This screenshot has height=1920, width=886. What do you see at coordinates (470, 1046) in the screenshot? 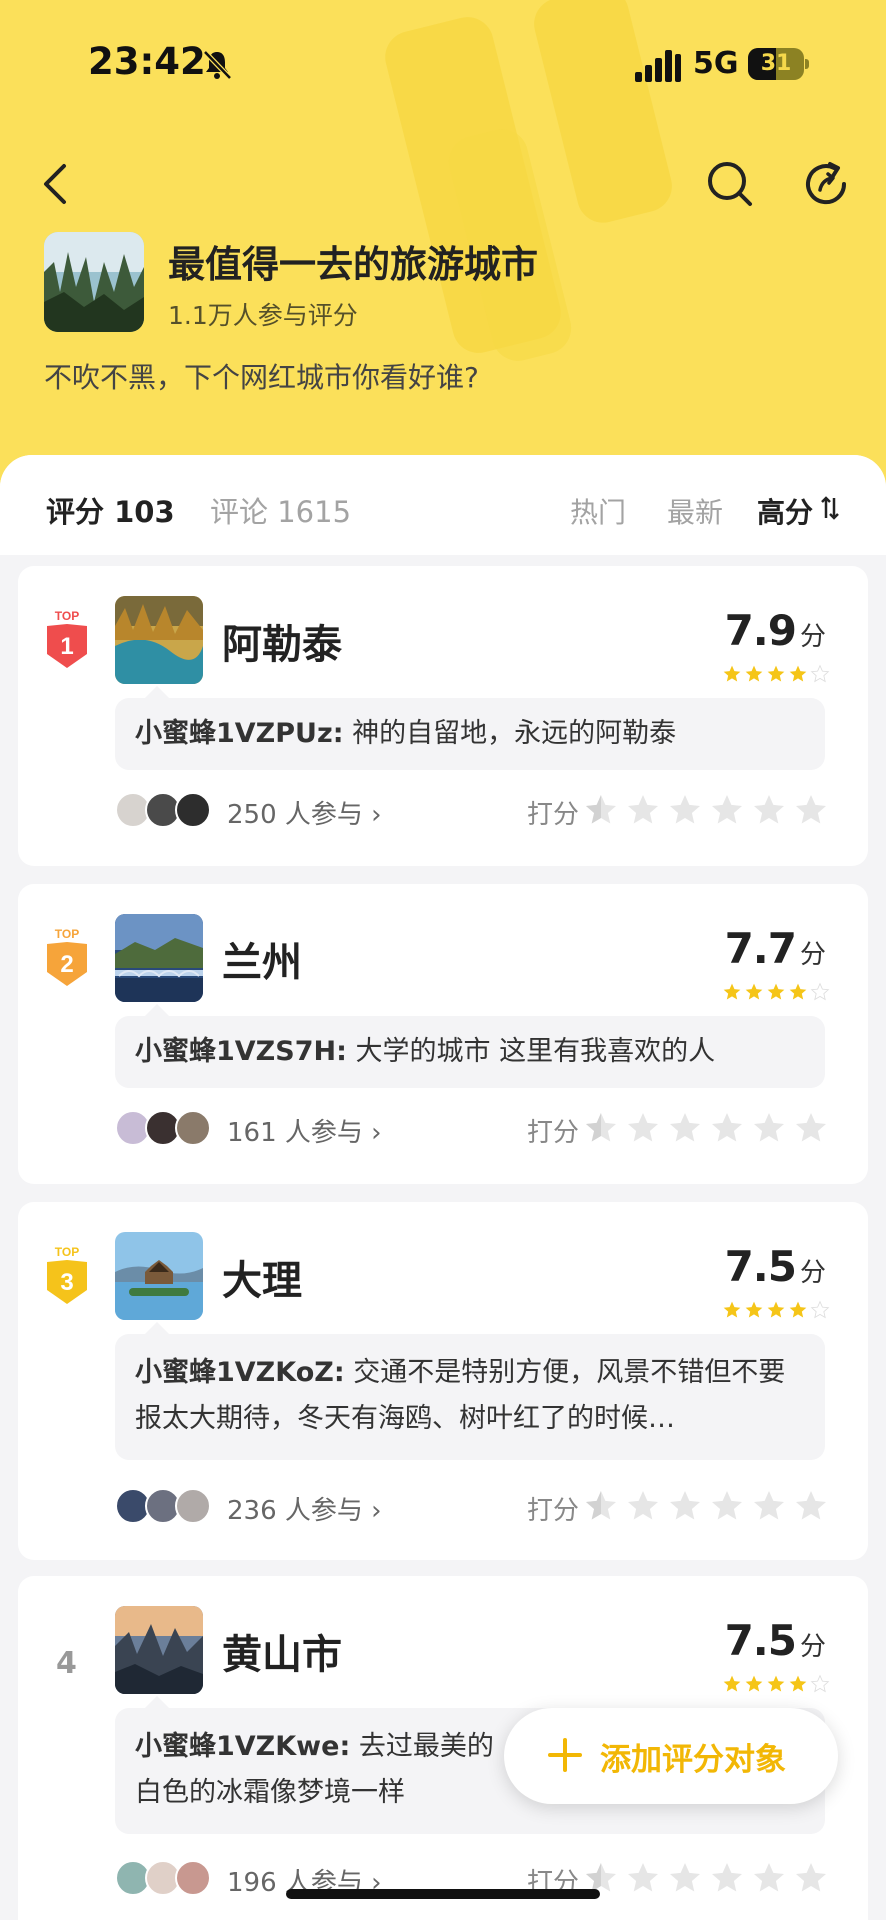
I see `top-comment: 小蜜蜂1VZS7H: 大学的城市 这里有我喜欢的人` at bounding box center [470, 1046].